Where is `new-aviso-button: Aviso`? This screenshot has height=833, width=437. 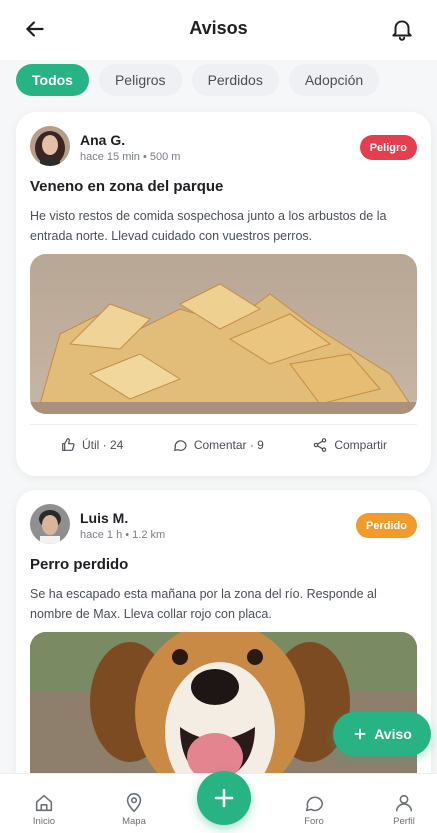
new-aviso-button: Aviso is located at coordinates (382, 734).